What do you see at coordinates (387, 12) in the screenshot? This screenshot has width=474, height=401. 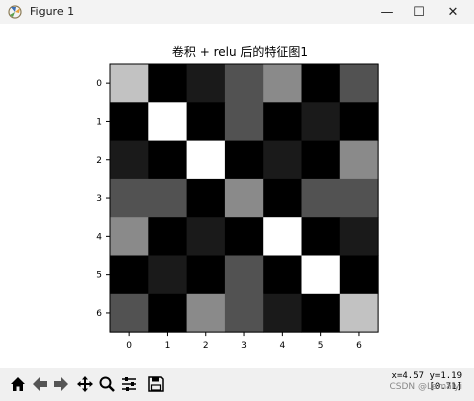 I see `minimize-button: —` at bounding box center [387, 12].